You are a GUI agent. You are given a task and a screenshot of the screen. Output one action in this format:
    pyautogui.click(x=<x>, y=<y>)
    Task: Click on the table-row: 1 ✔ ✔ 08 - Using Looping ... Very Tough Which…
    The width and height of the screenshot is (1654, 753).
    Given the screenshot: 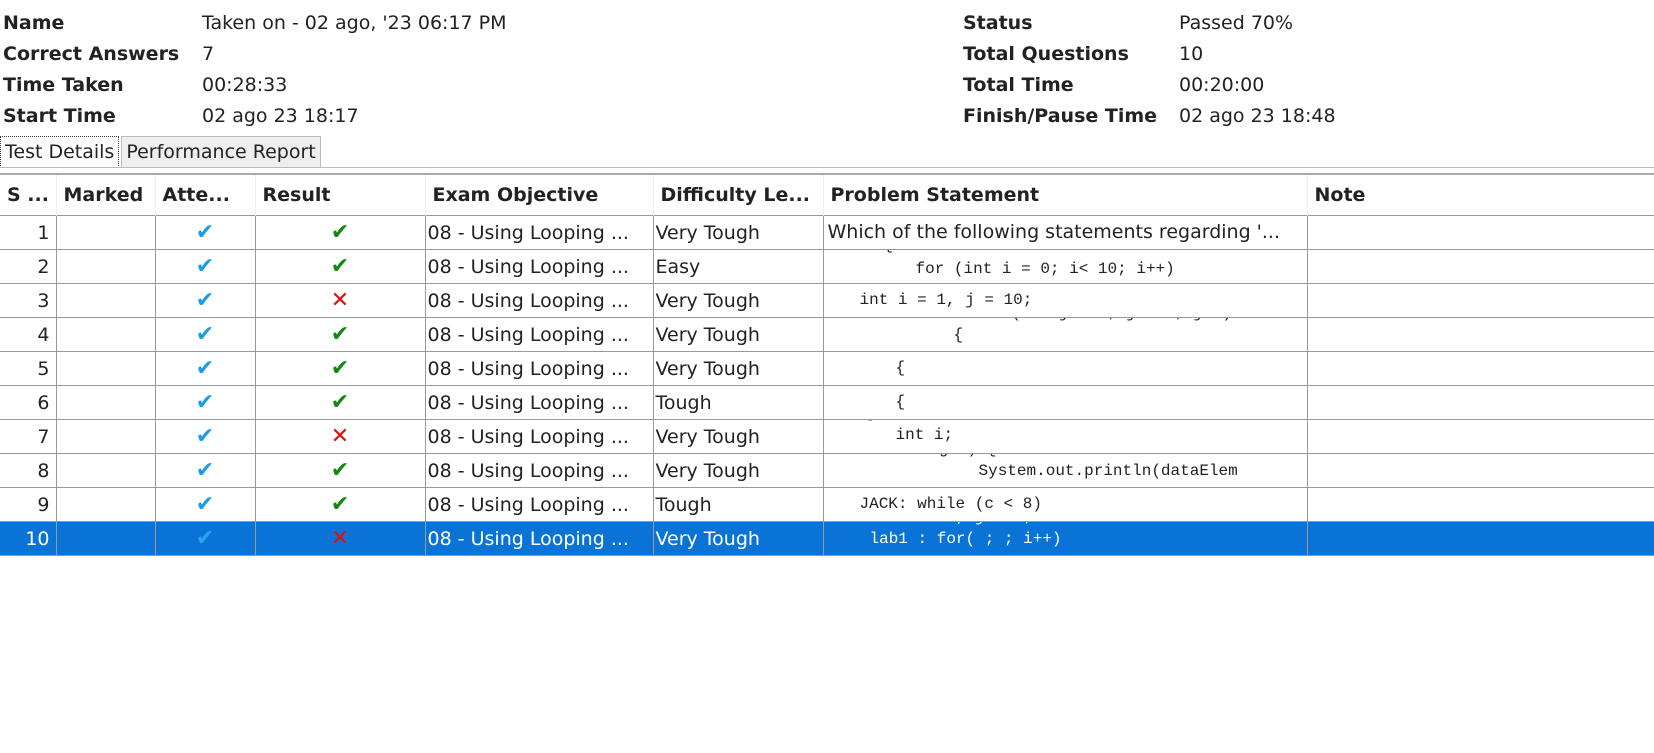 What is the action you would take?
    pyautogui.click(x=827, y=232)
    